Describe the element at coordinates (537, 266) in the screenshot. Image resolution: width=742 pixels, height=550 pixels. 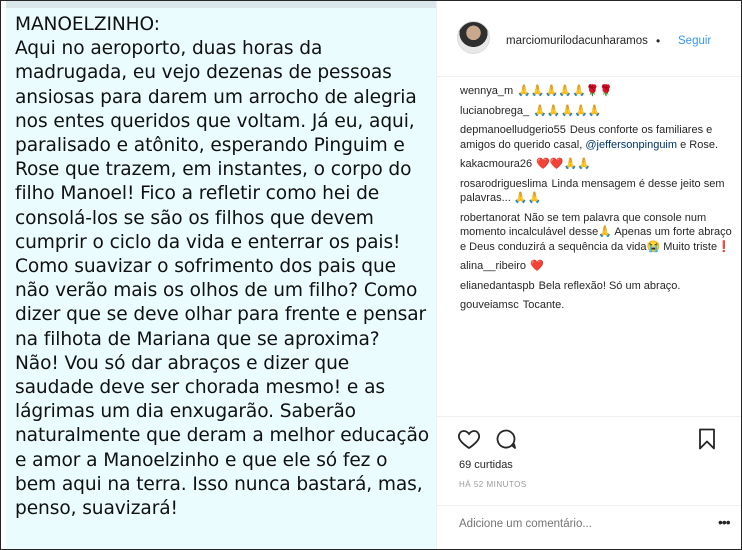
I see `comment-emojis: ❤️` at that location.